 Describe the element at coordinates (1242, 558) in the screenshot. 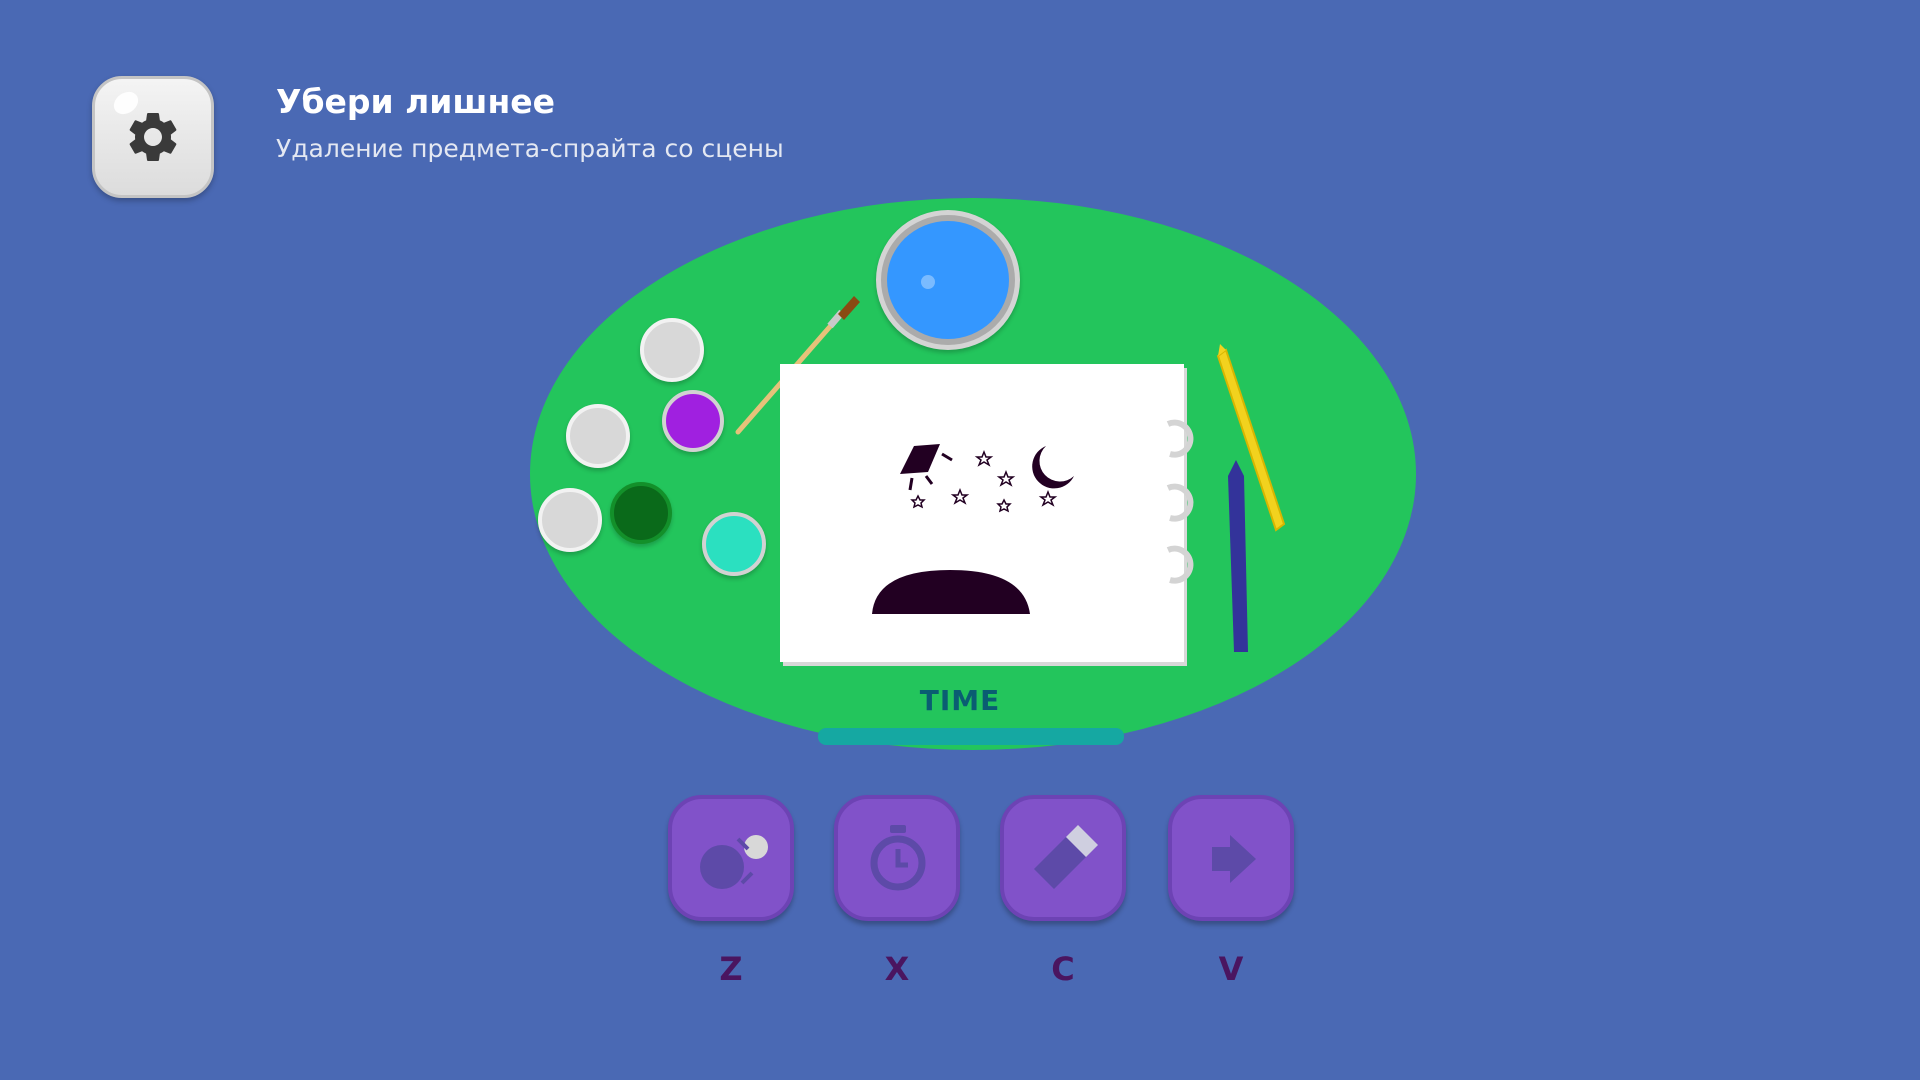

I see `blue-pencil` at that location.